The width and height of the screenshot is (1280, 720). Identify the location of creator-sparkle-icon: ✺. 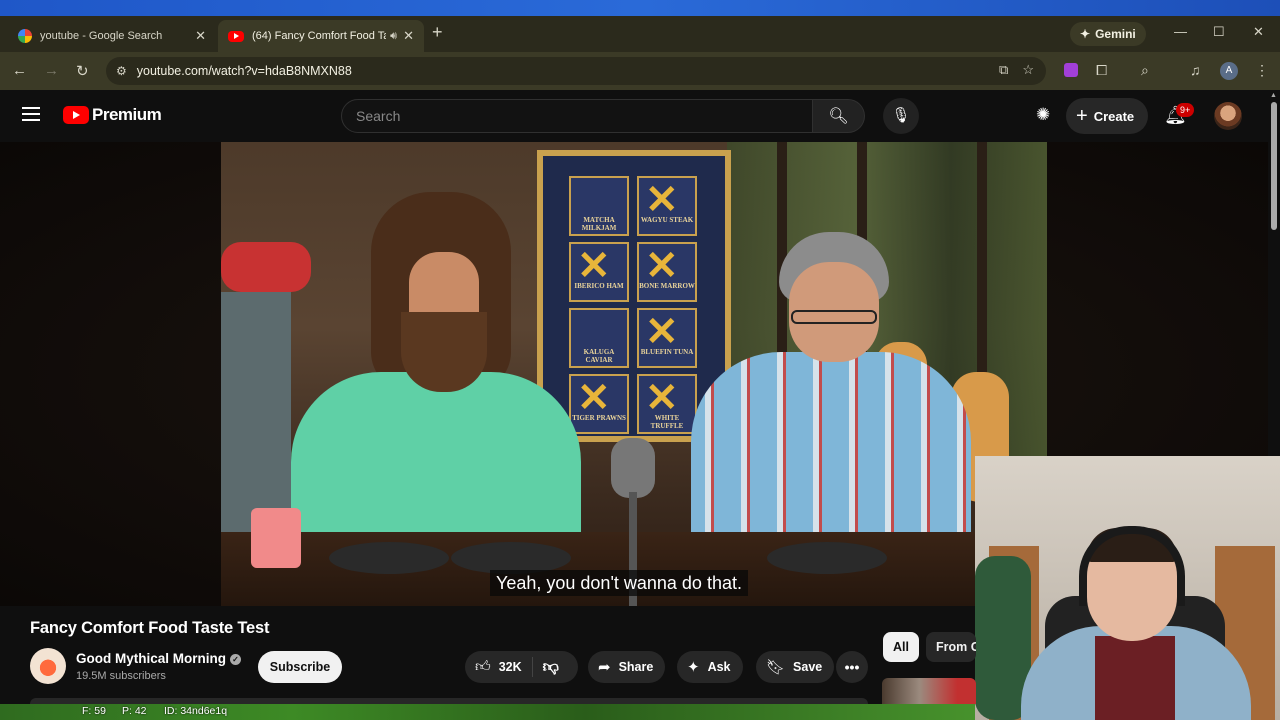
(1043, 115).